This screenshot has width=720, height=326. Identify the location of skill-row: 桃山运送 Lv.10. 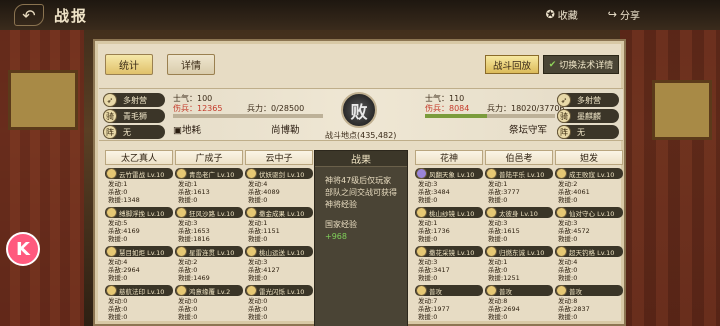
(279, 251).